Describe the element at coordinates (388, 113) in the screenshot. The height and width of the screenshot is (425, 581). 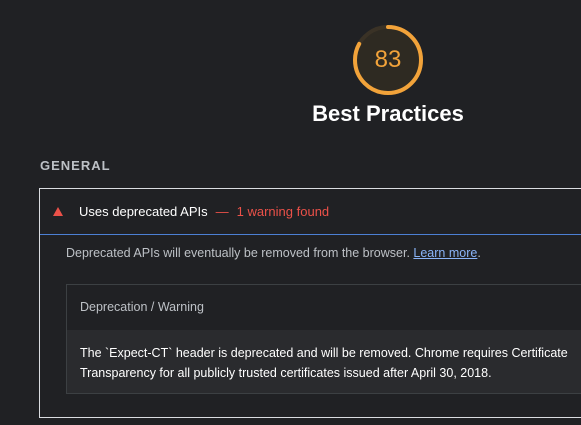
I see `category-title: Best Practices` at that location.